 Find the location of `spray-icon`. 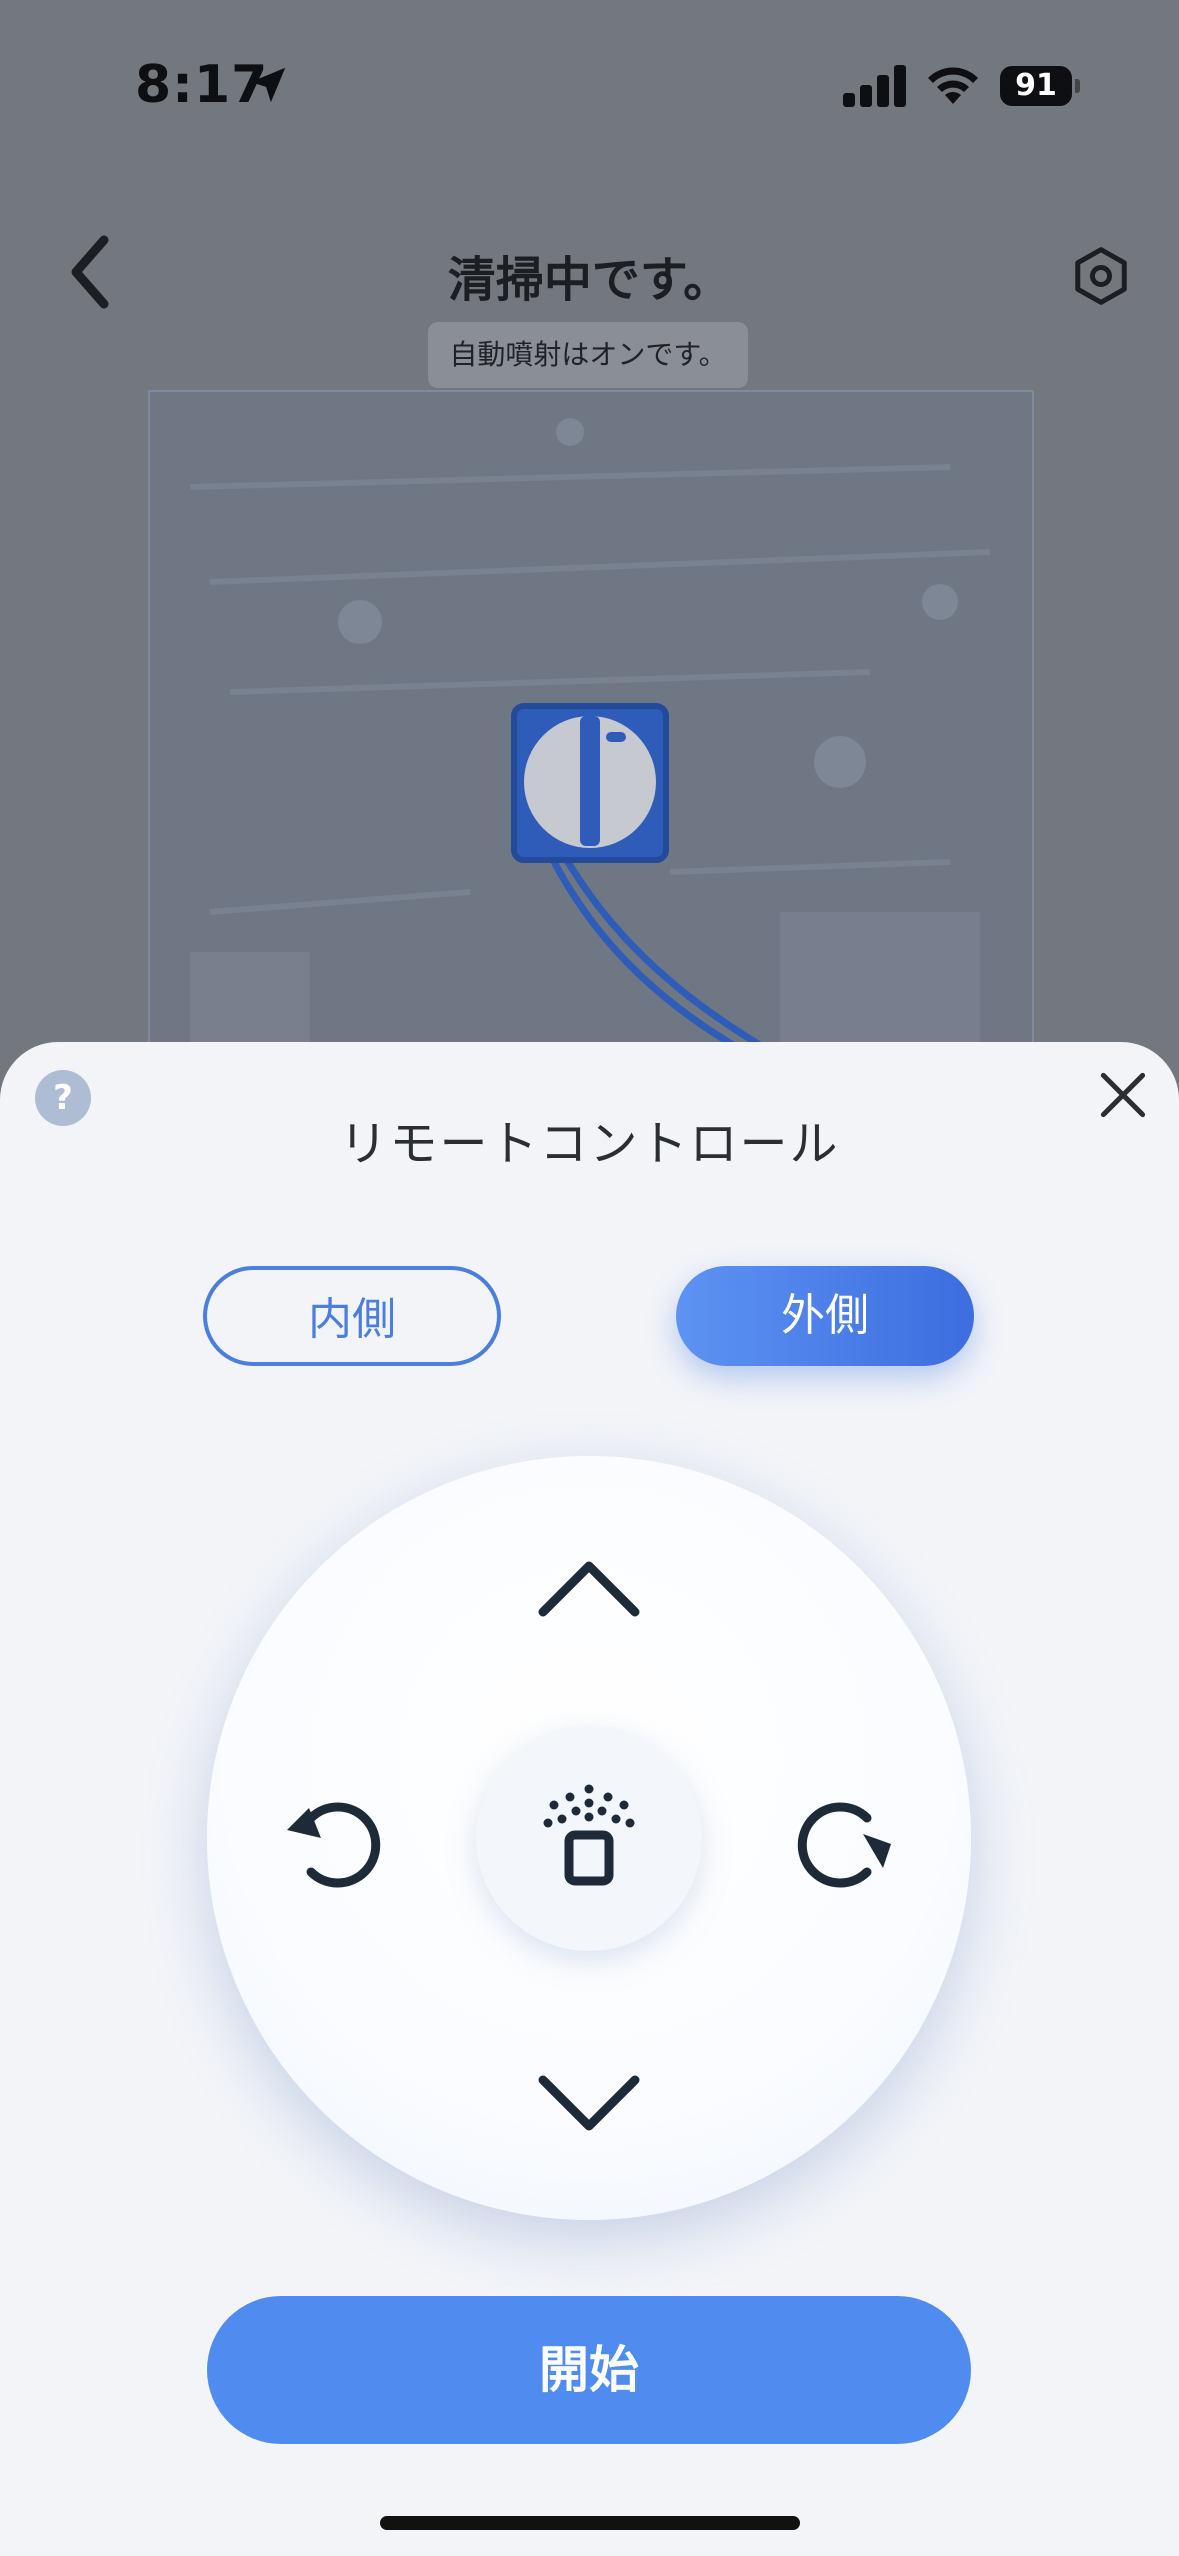

spray-icon is located at coordinates (589, 1835).